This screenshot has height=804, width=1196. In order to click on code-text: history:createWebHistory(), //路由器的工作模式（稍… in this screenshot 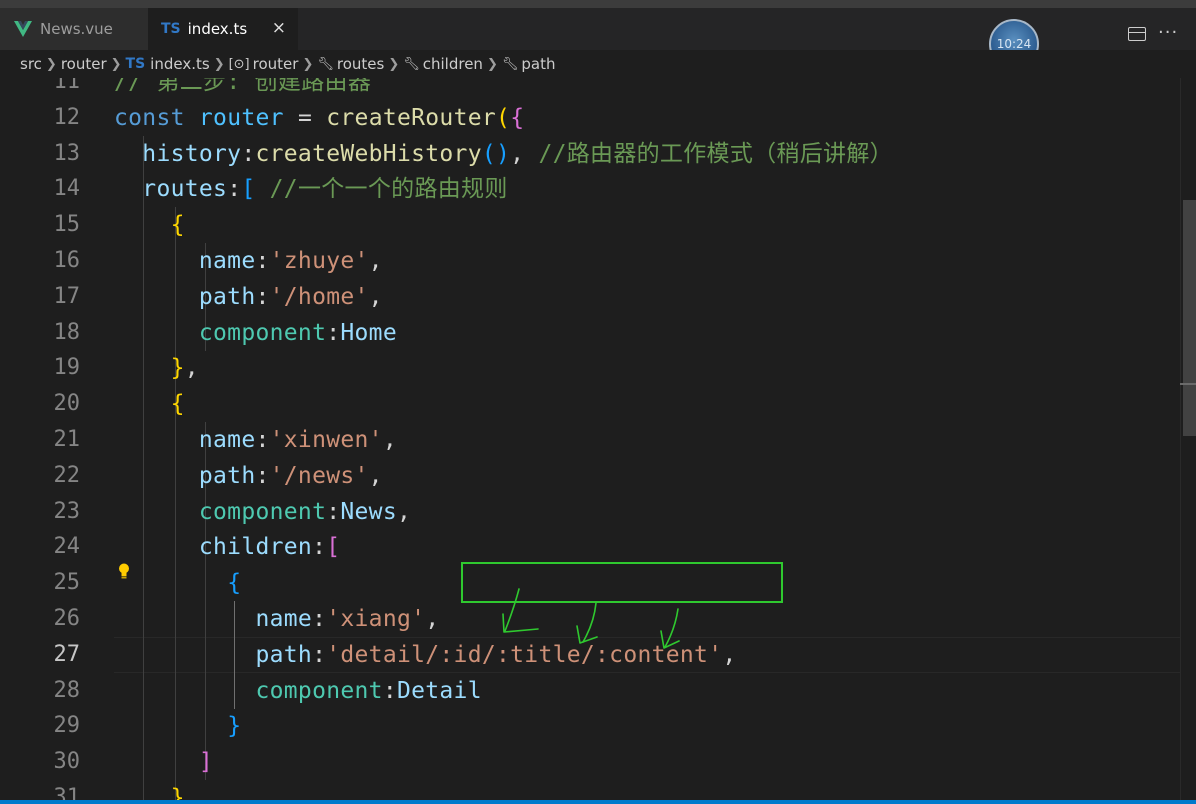, I will do `click(503, 154)`.